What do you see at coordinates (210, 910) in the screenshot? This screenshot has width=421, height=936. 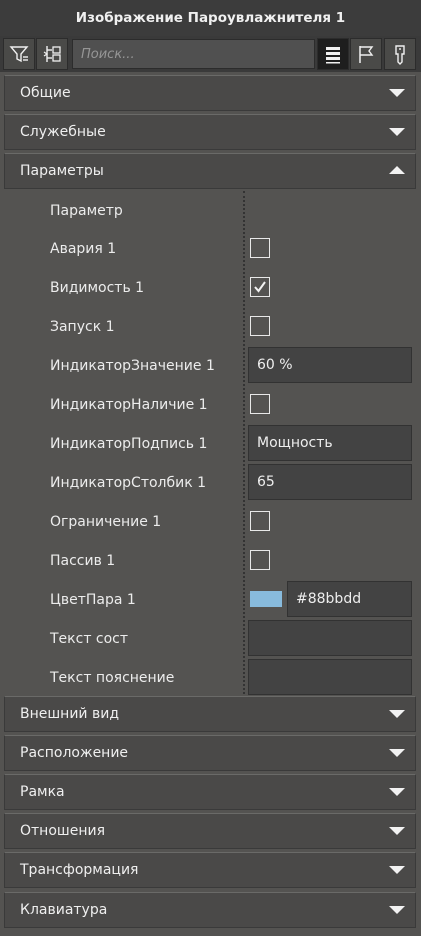 I see `section-keyboard: Клавиатура` at bounding box center [210, 910].